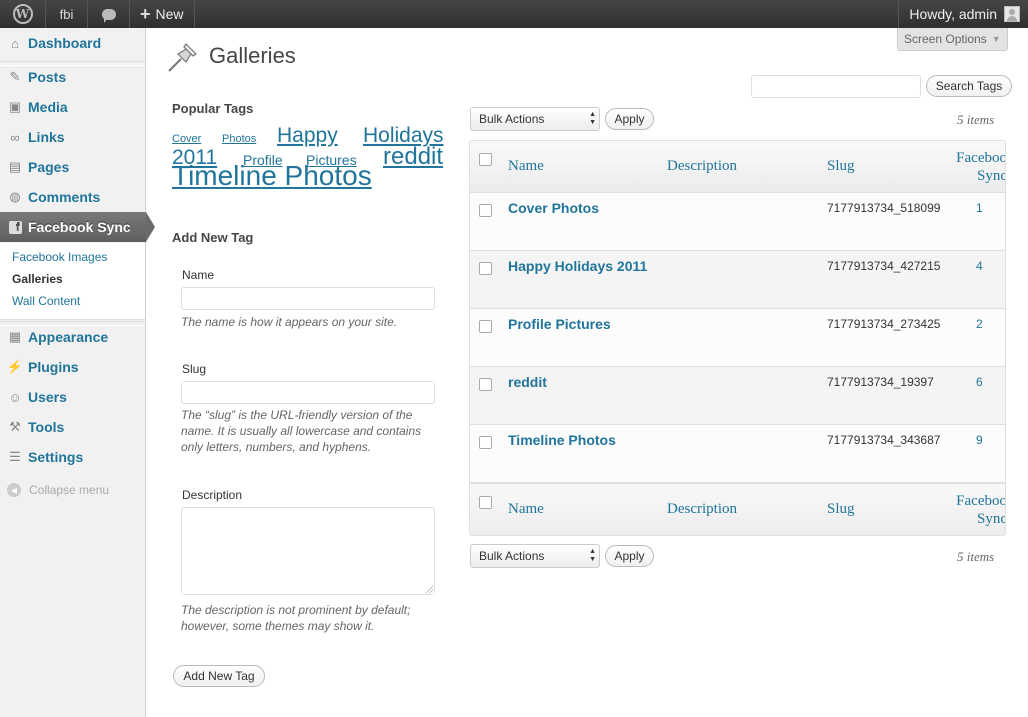  What do you see at coordinates (308, 551) in the screenshot?
I see `description-textarea` at bounding box center [308, 551].